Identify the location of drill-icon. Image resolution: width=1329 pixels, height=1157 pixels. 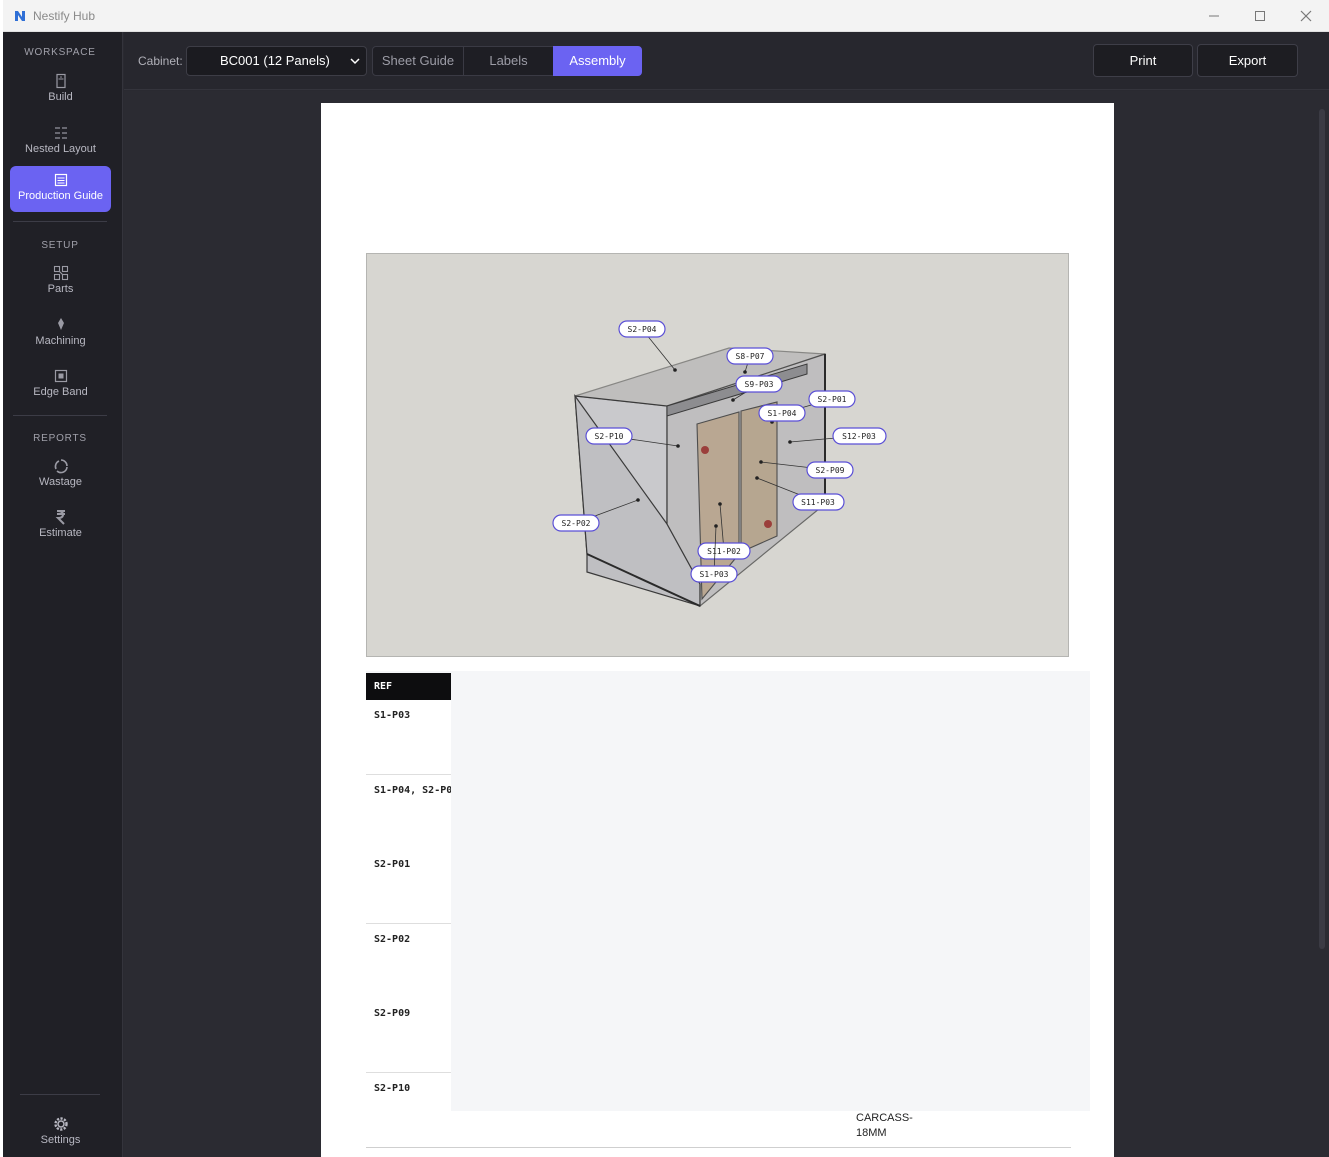
(60, 324).